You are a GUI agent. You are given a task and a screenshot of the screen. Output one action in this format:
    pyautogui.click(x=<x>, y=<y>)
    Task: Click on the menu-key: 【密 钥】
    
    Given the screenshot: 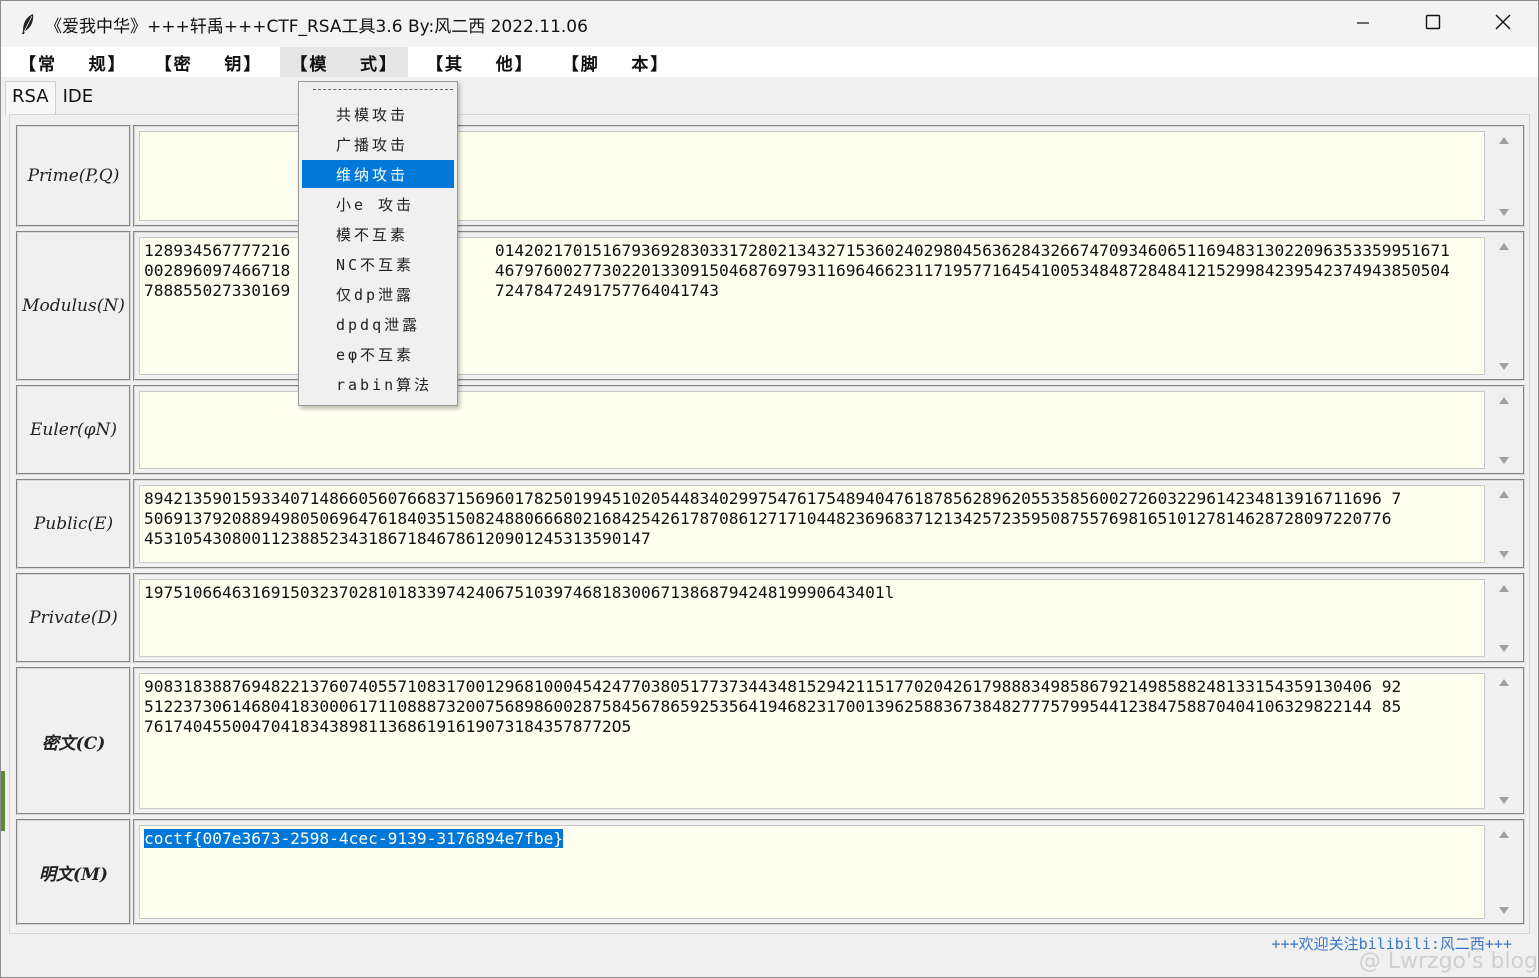 What is the action you would take?
    pyautogui.click(x=209, y=62)
    